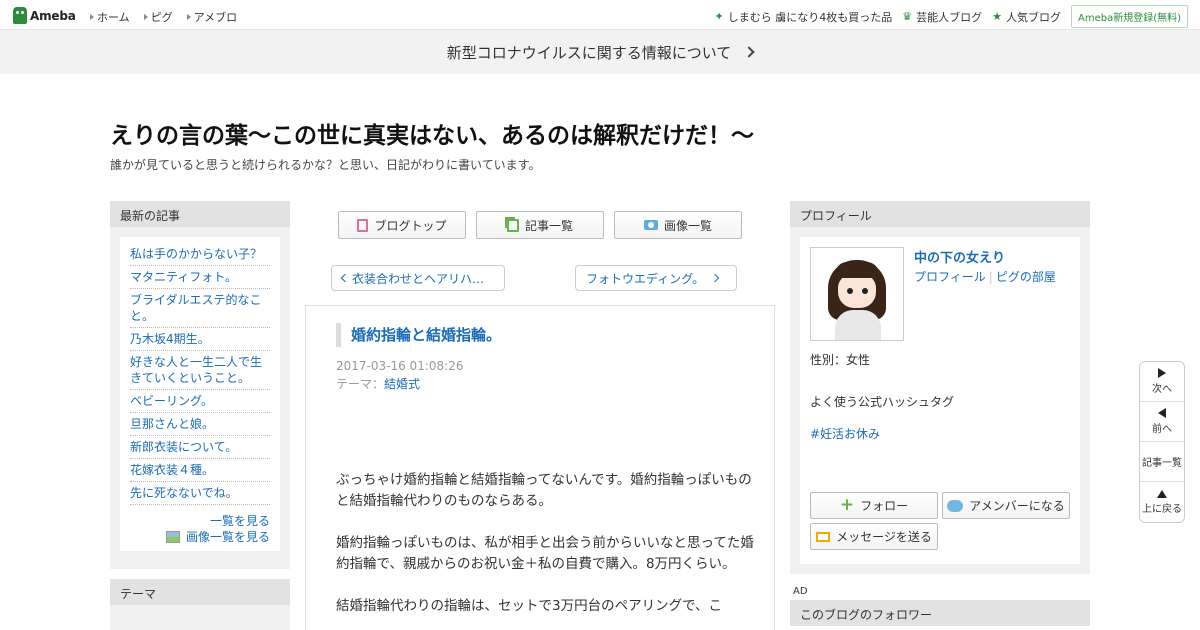 Image resolution: width=1200 pixels, height=630 pixels. What do you see at coordinates (1162, 509) in the screenshot?
I see `back-to-top-label: 上に戻る` at bounding box center [1162, 509].